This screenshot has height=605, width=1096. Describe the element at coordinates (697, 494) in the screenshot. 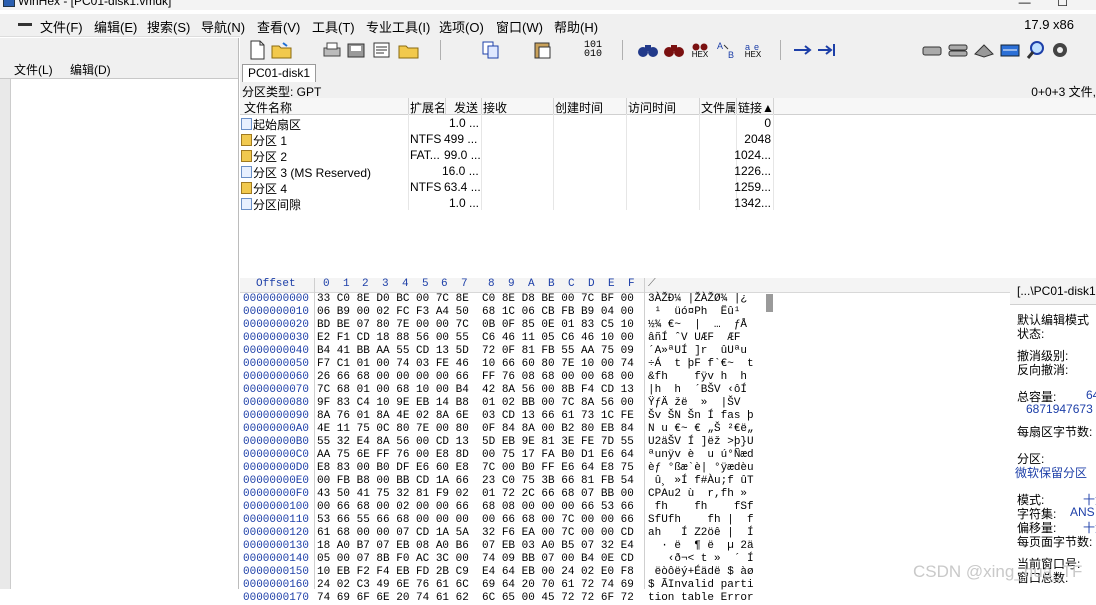

I see `hex-ascii: CPAu2 ù r,fh »` at that location.